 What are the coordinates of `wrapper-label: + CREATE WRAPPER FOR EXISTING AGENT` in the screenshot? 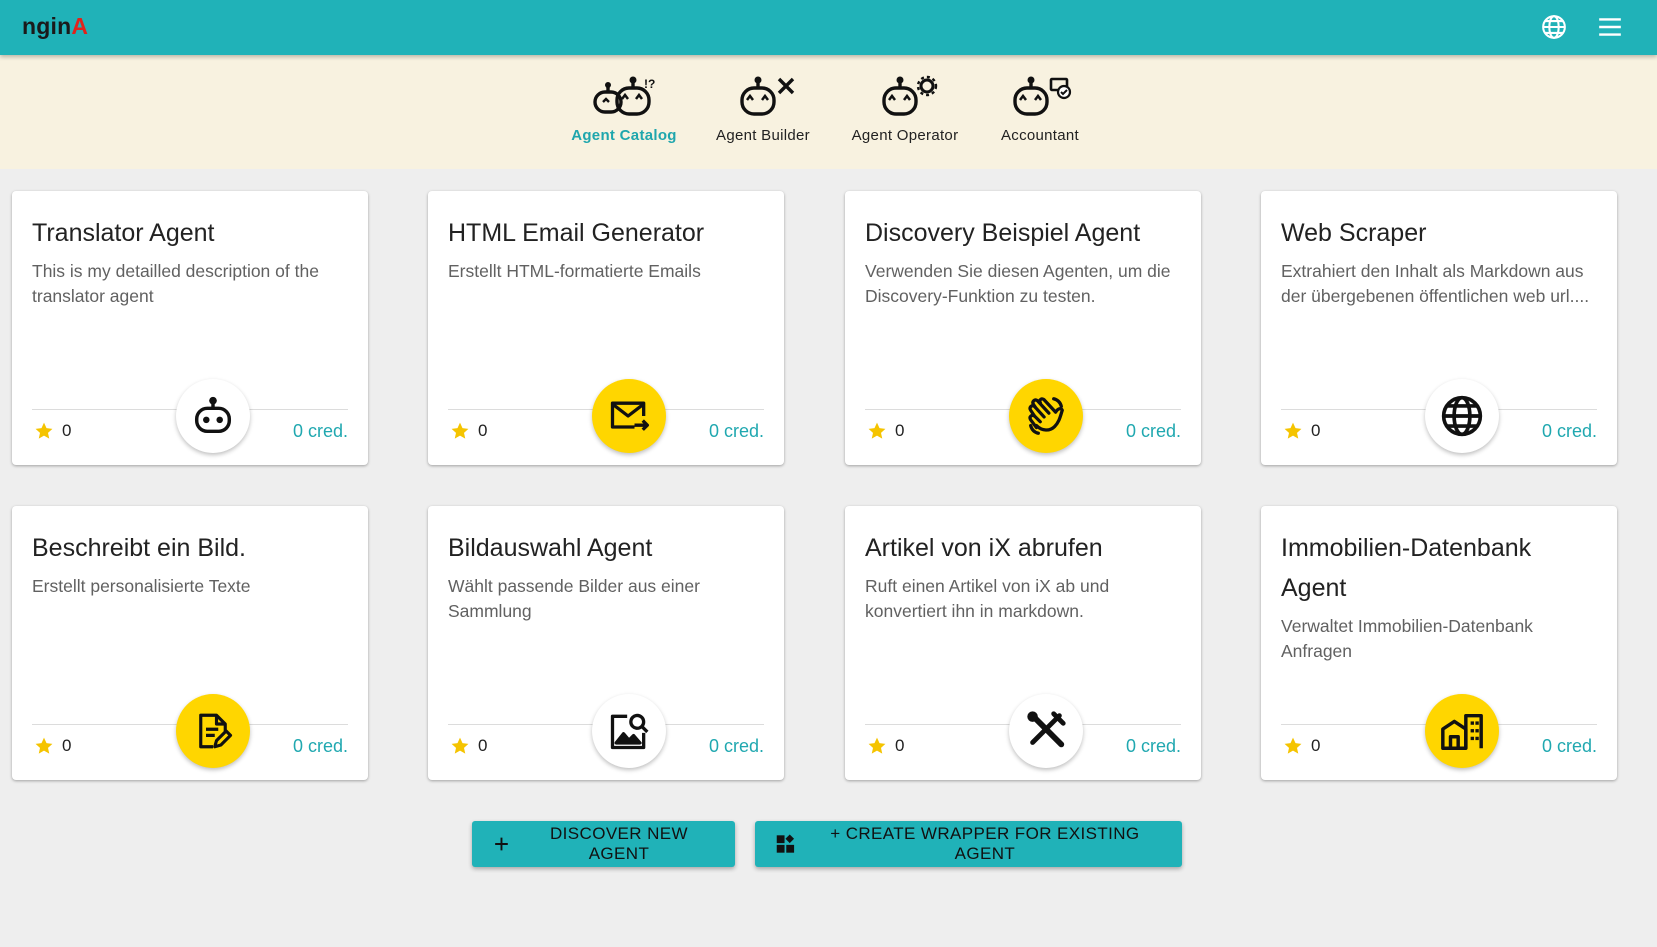 It's located at (985, 843).